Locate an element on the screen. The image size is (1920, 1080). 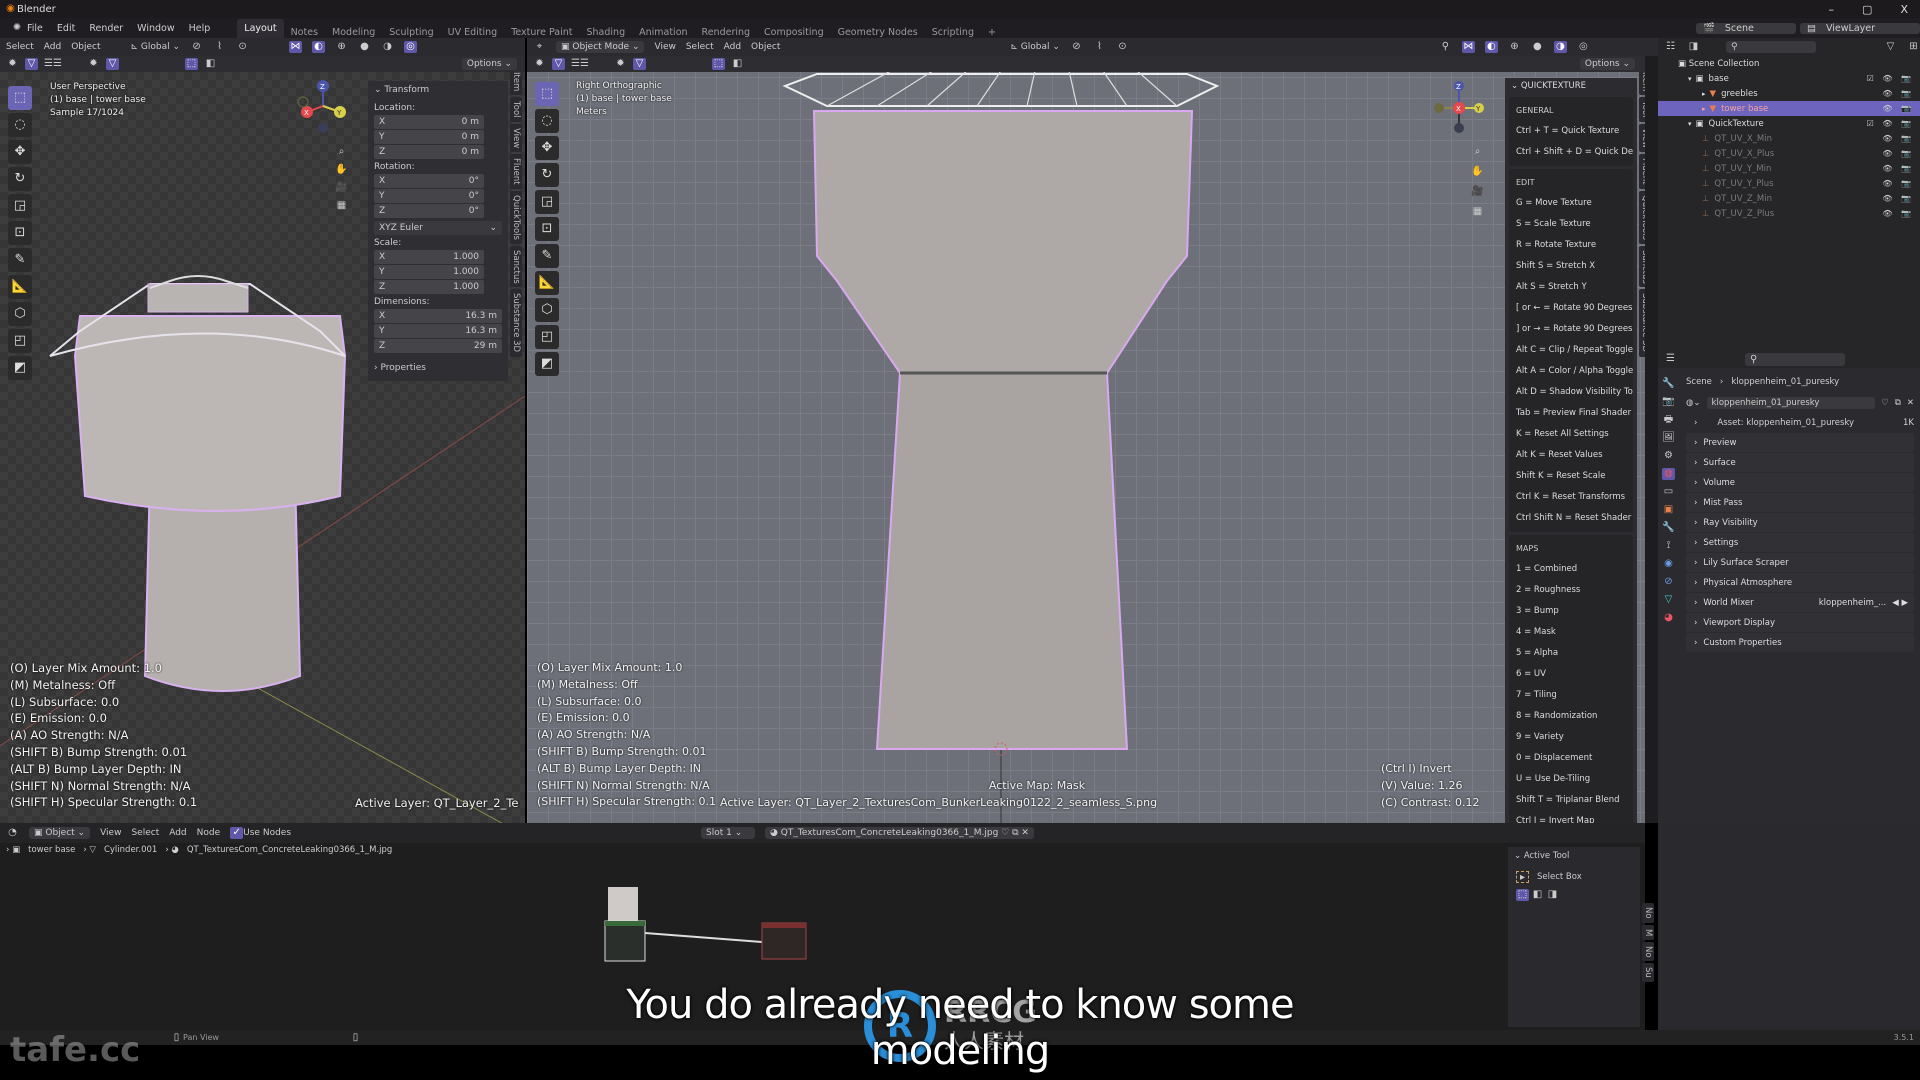
editor-type-icon: ◔ is located at coordinates (12, 833).